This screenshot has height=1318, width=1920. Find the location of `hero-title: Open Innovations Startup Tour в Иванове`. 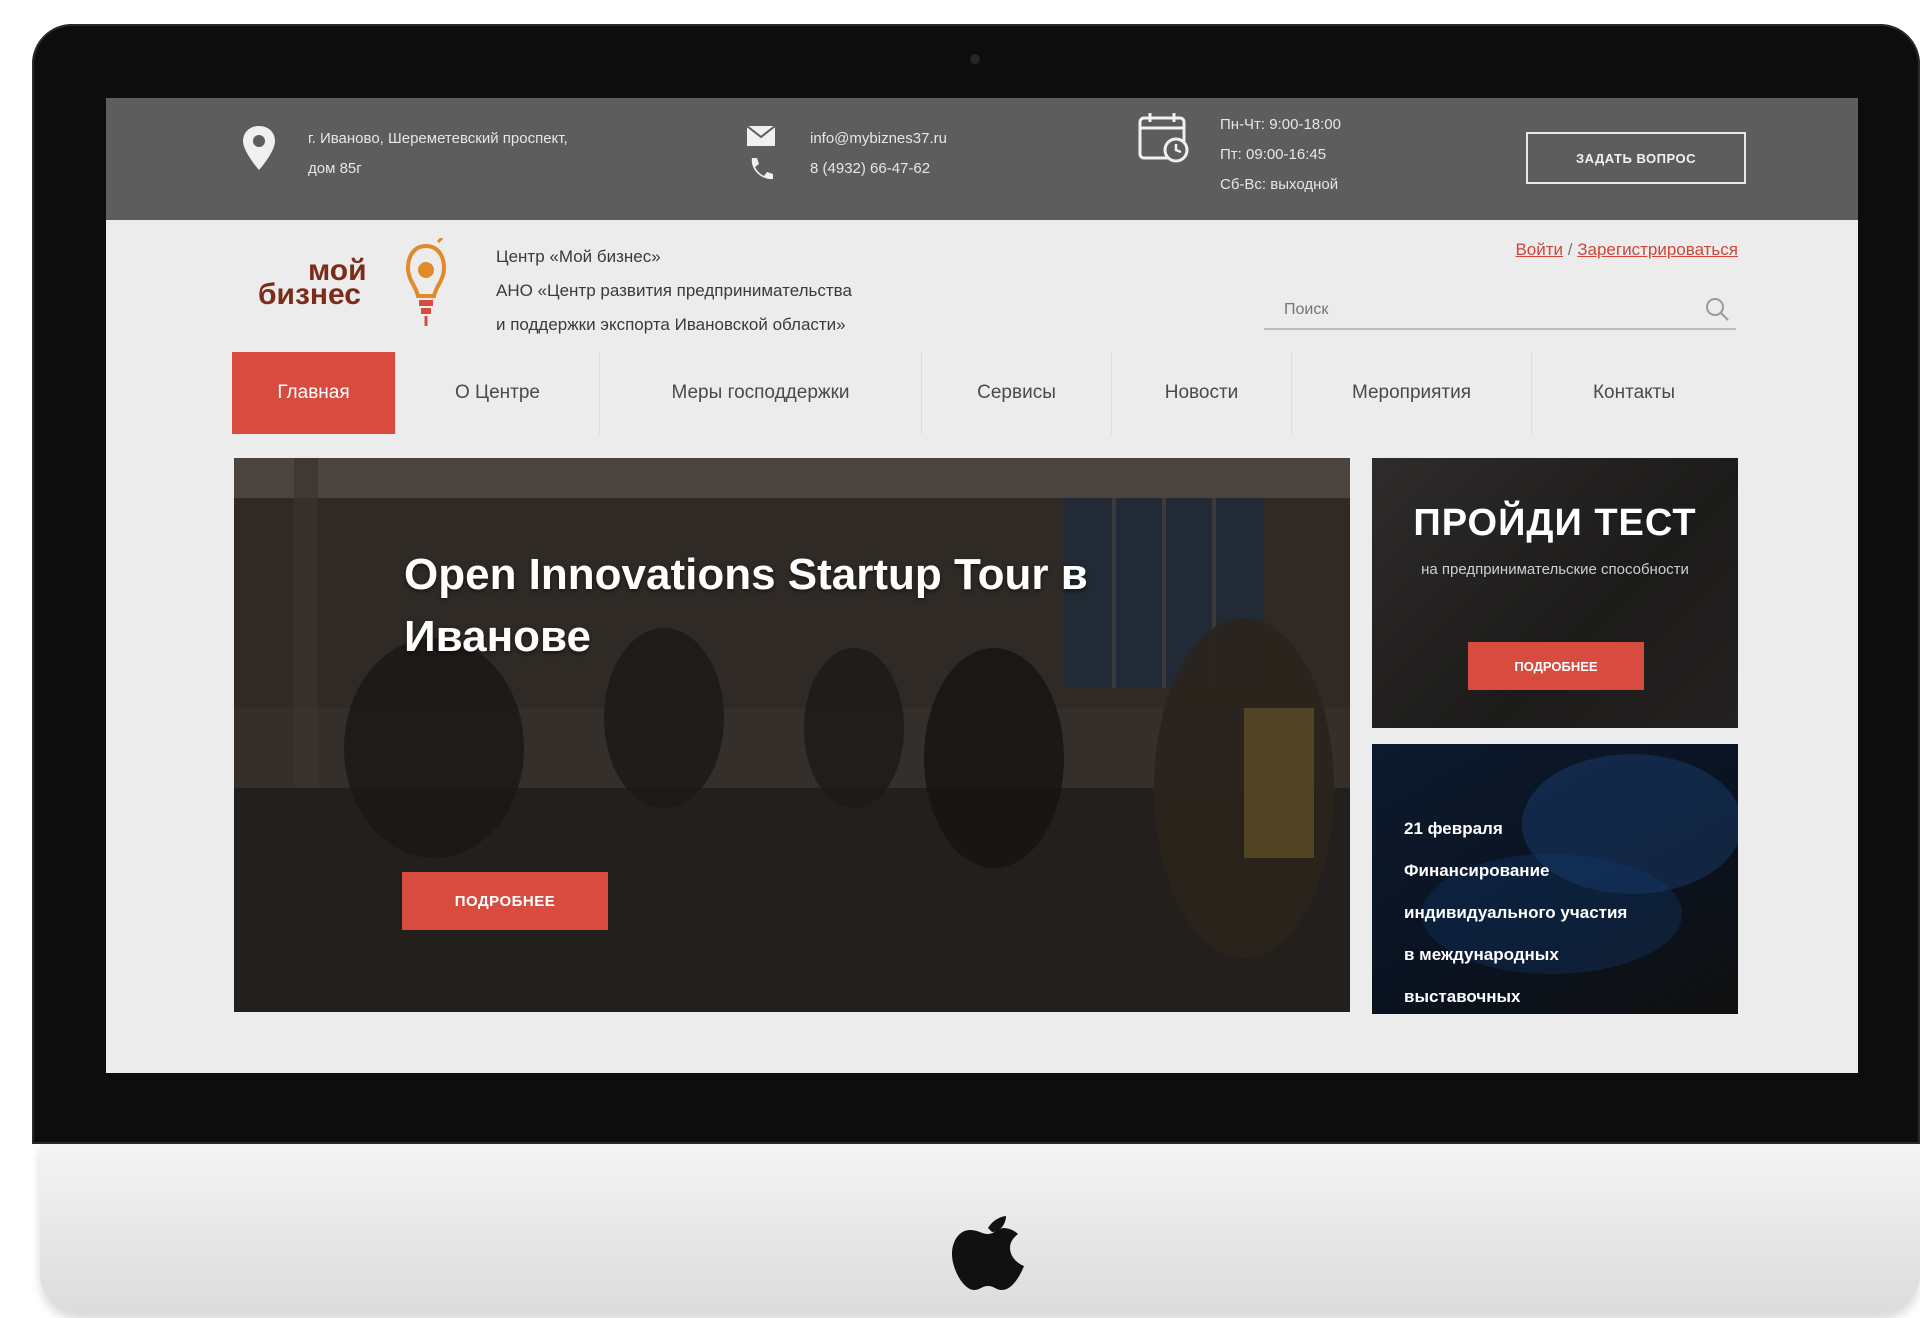

hero-title: Open Innovations Startup Tour в Иванове is located at coordinates (746, 605).